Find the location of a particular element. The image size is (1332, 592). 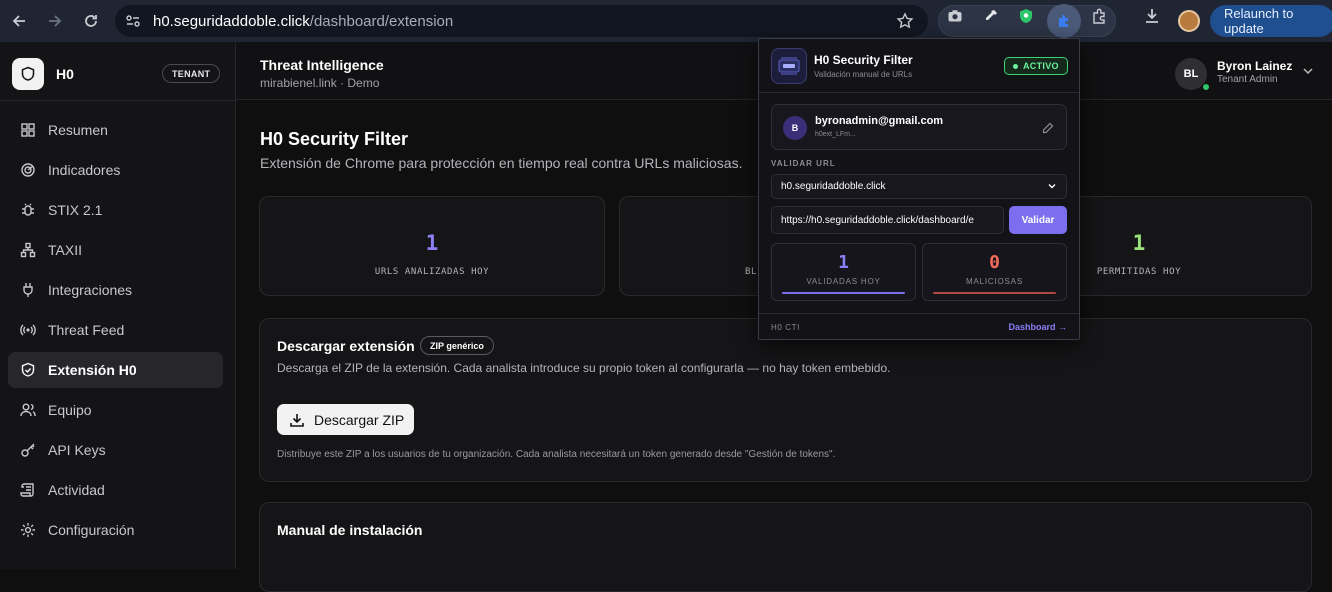

sidebar-item-label: TAXII is located at coordinates (65, 250).